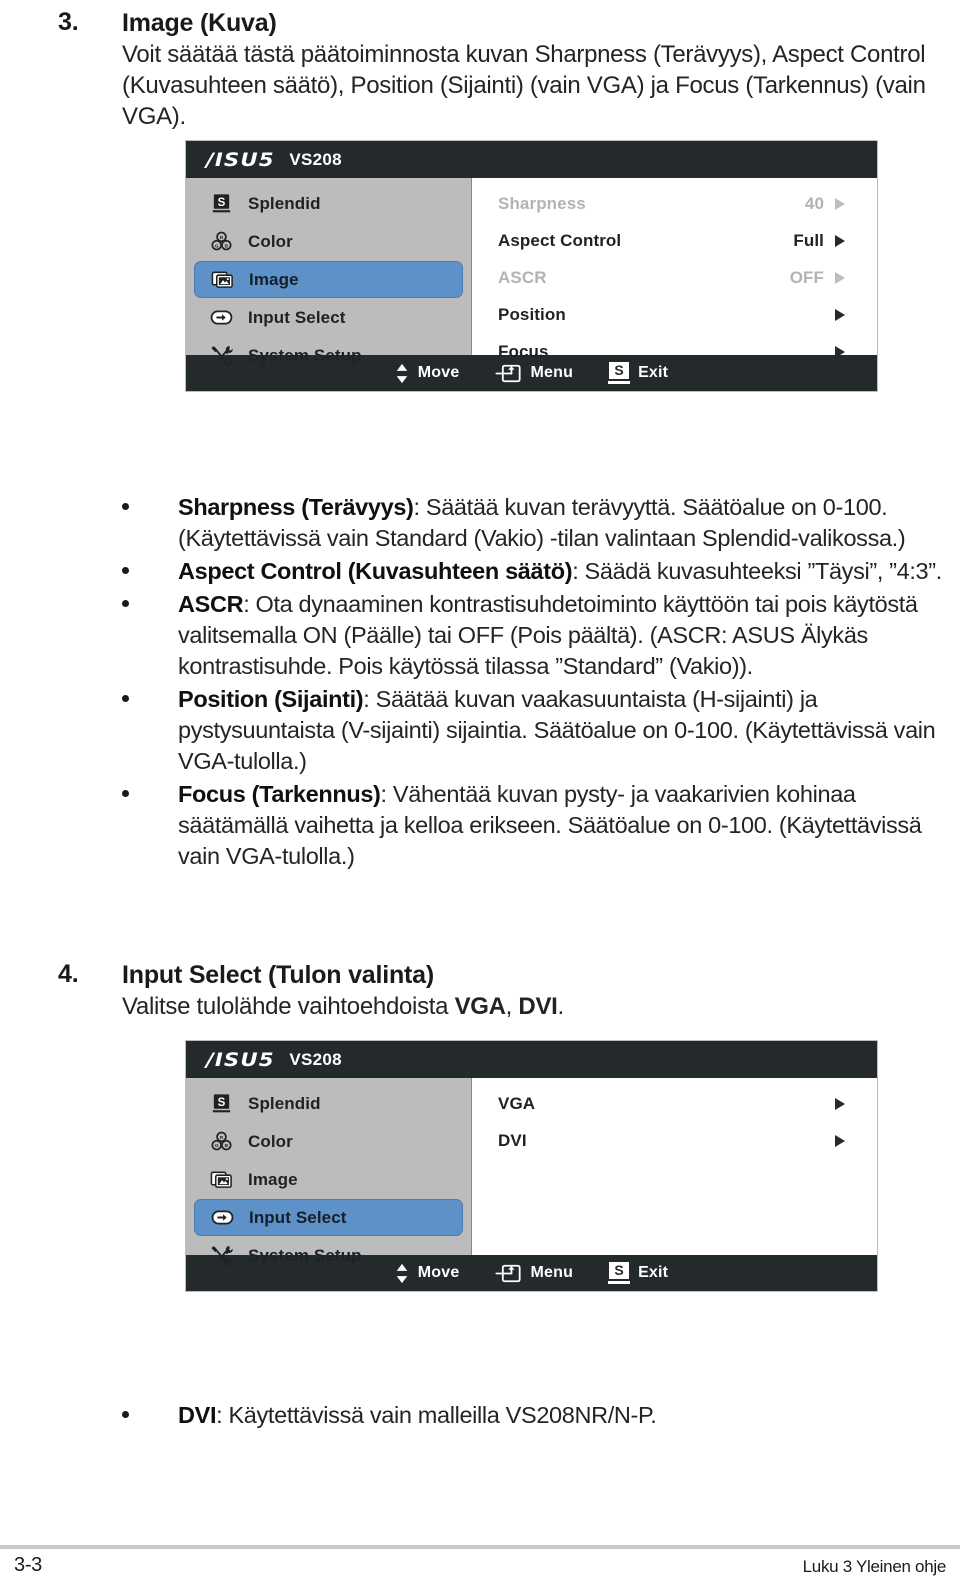 Image resolution: width=960 pixels, height=1587 pixels. I want to click on section-3-number: 3., so click(68, 22).